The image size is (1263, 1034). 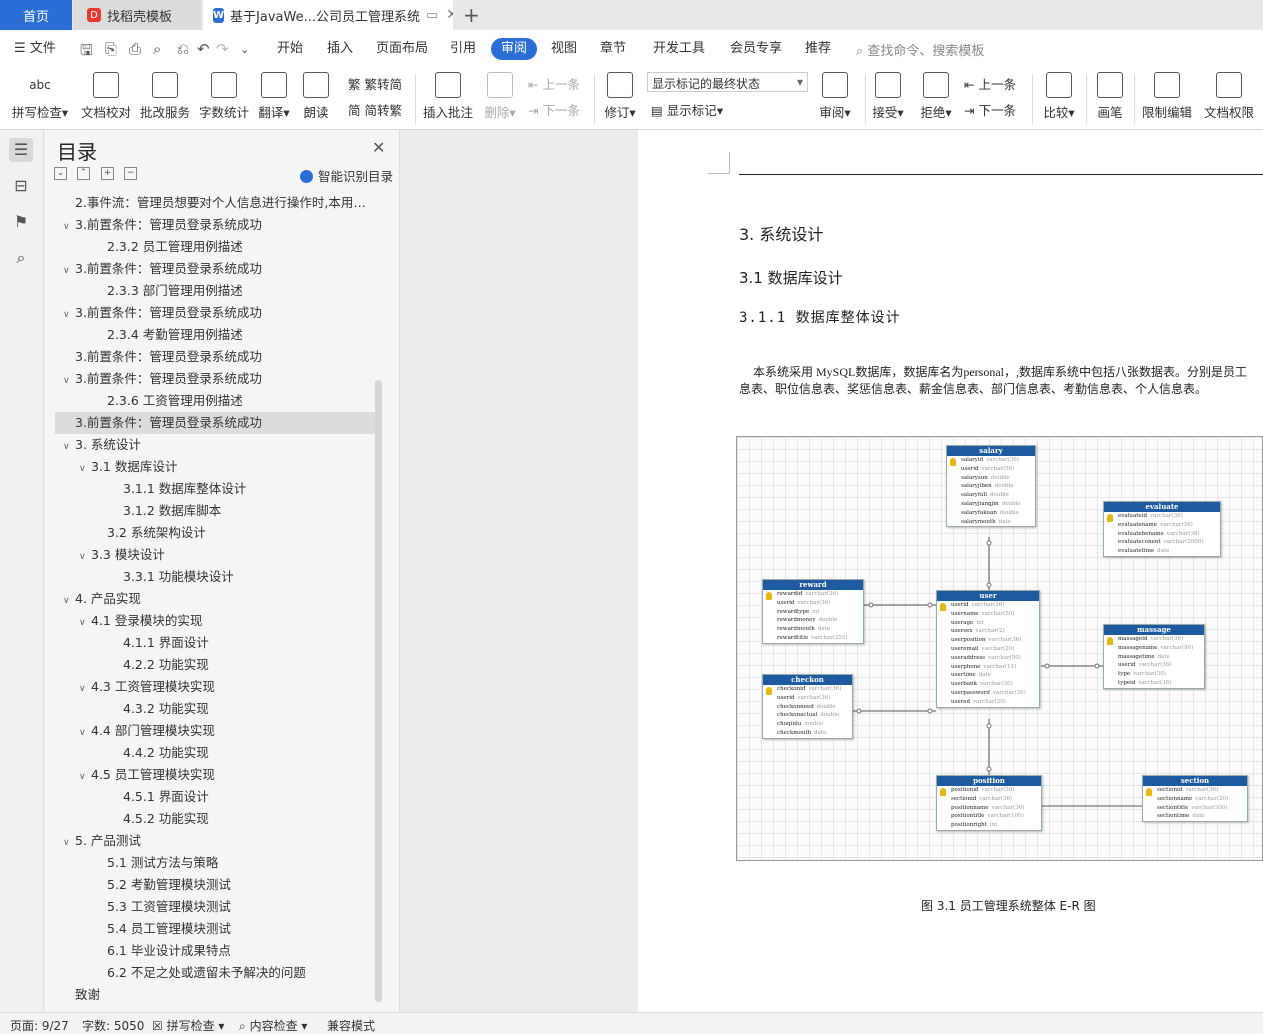 I want to click on save-icon: 🖫, so click(x=86, y=52).